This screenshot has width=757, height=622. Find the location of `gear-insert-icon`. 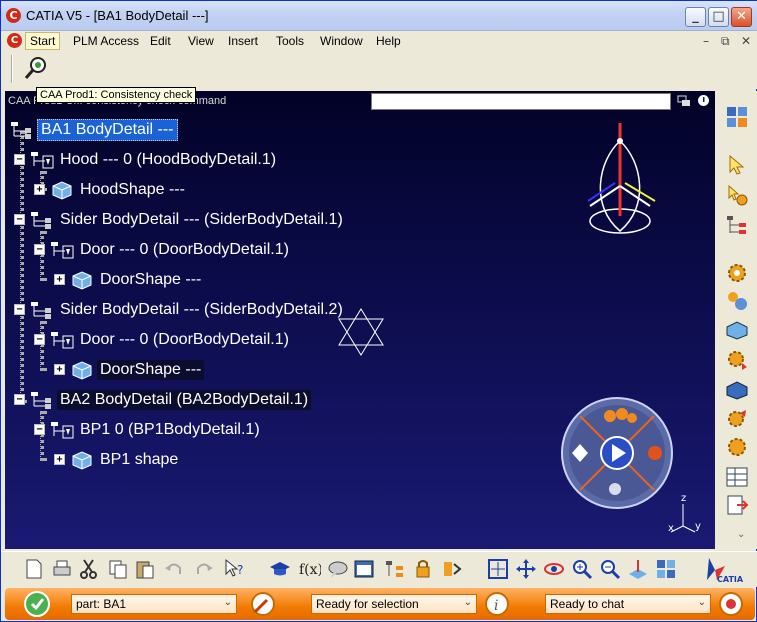

gear-insert-icon is located at coordinates (737, 359).